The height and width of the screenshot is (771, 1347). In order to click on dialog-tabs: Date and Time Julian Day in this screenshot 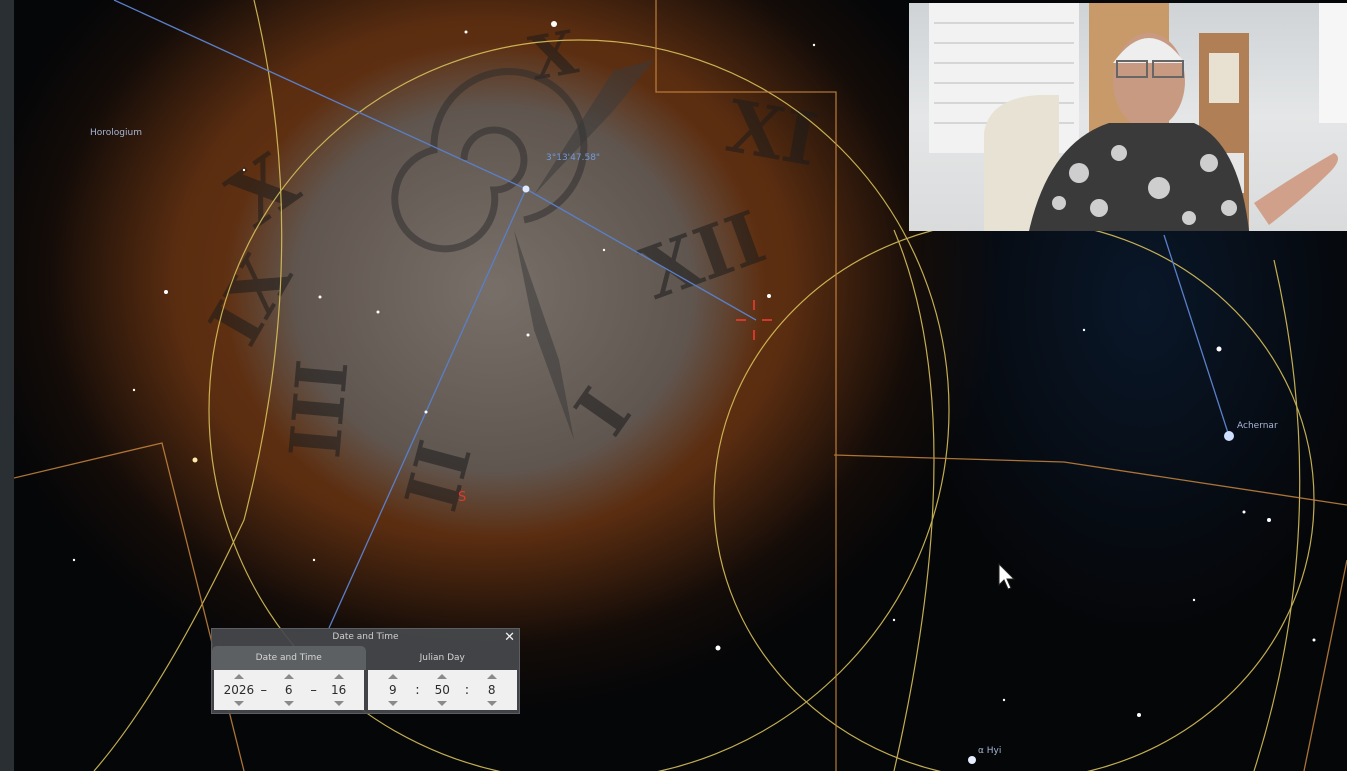, I will do `click(365, 658)`.